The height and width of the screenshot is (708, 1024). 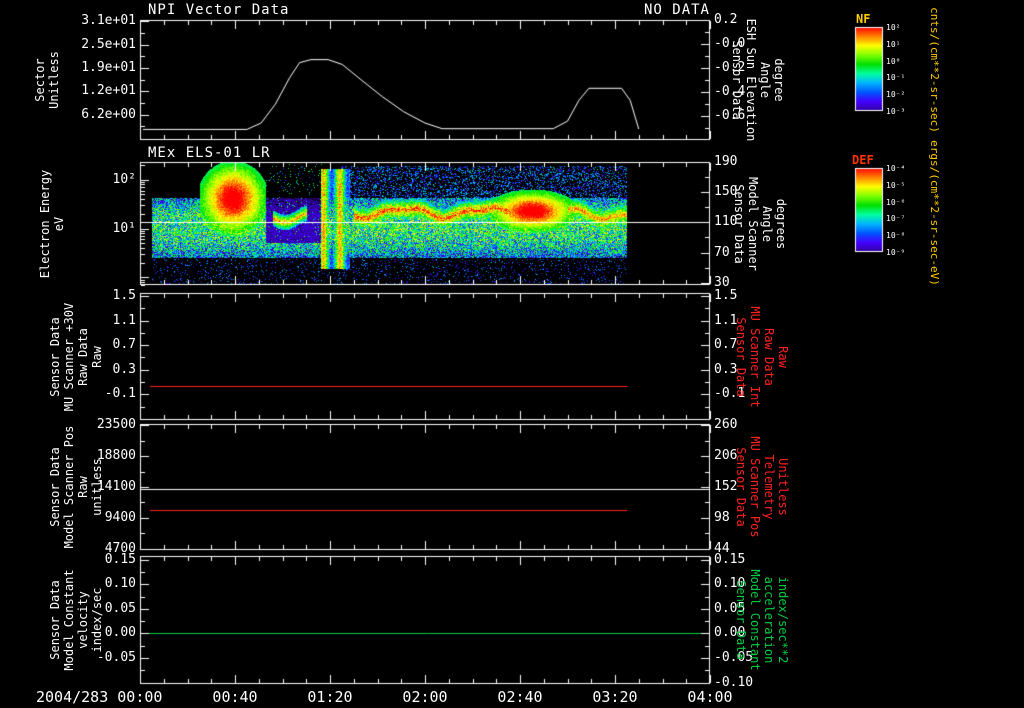 I want to click on x-tick-label: 03:20, so click(x=615, y=697).